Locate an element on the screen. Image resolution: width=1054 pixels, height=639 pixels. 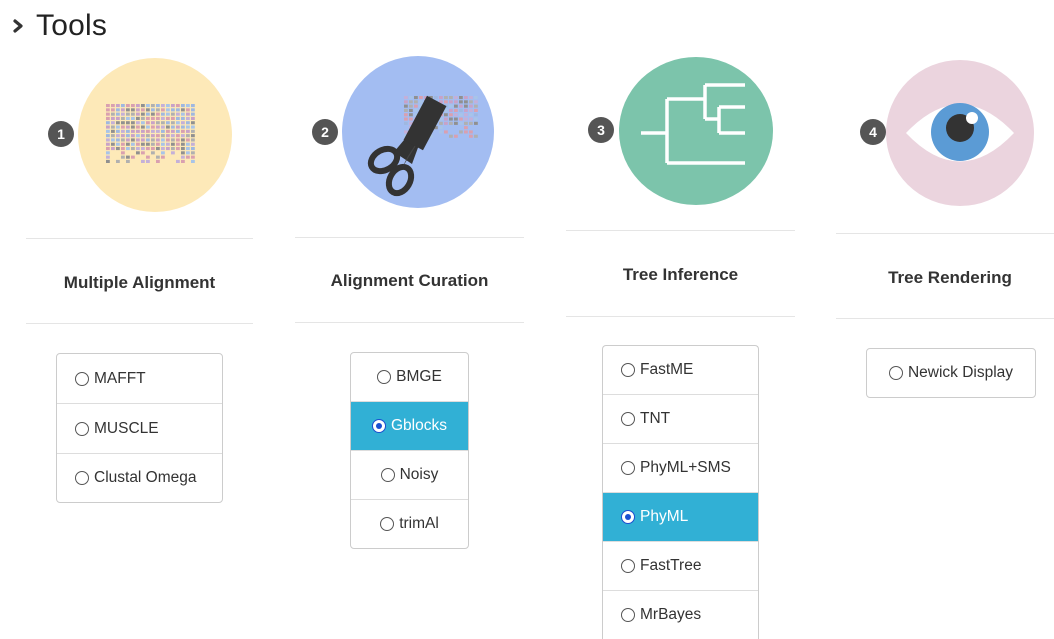
option-fastme: FastME is located at coordinates (680, 370).